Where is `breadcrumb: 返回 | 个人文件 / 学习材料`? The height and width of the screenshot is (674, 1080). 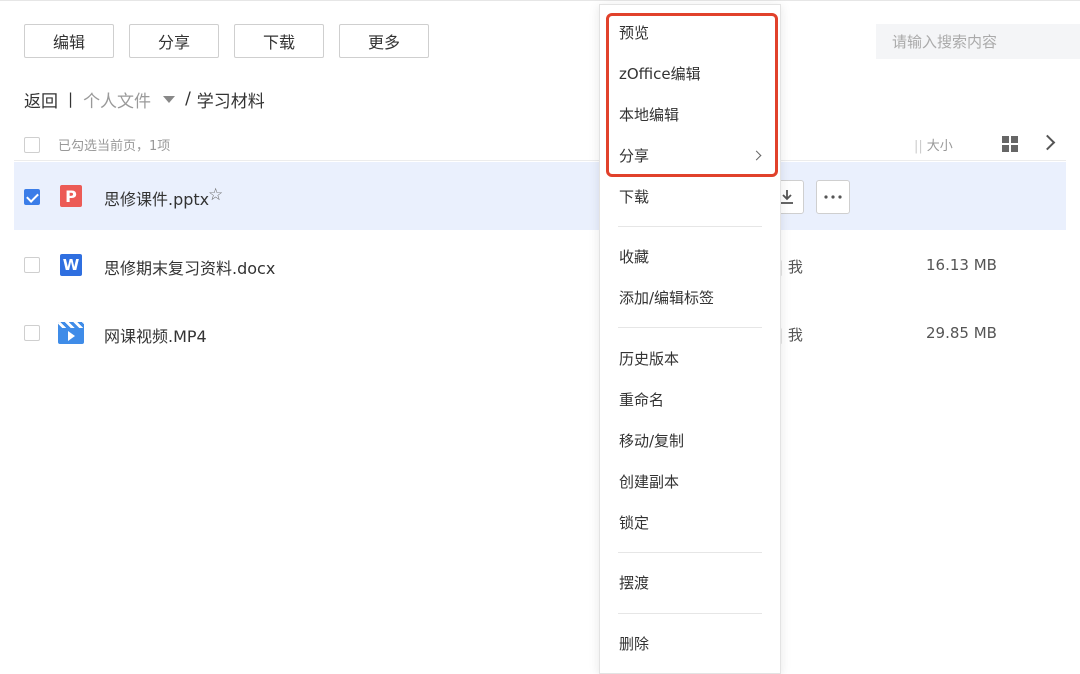
breadcrumb: 返回 | 个人文件 / 学习材料 is located at coordinates (144, 99).